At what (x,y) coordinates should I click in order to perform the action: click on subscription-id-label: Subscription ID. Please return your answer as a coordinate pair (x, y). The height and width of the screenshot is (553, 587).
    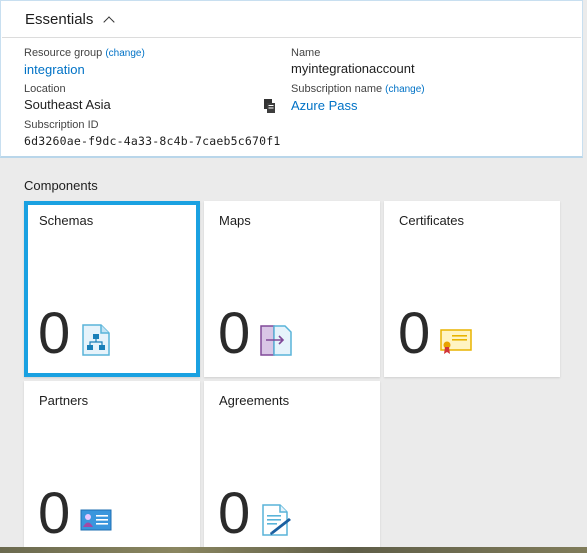
    Looking at the image, I should click on (61, 125).